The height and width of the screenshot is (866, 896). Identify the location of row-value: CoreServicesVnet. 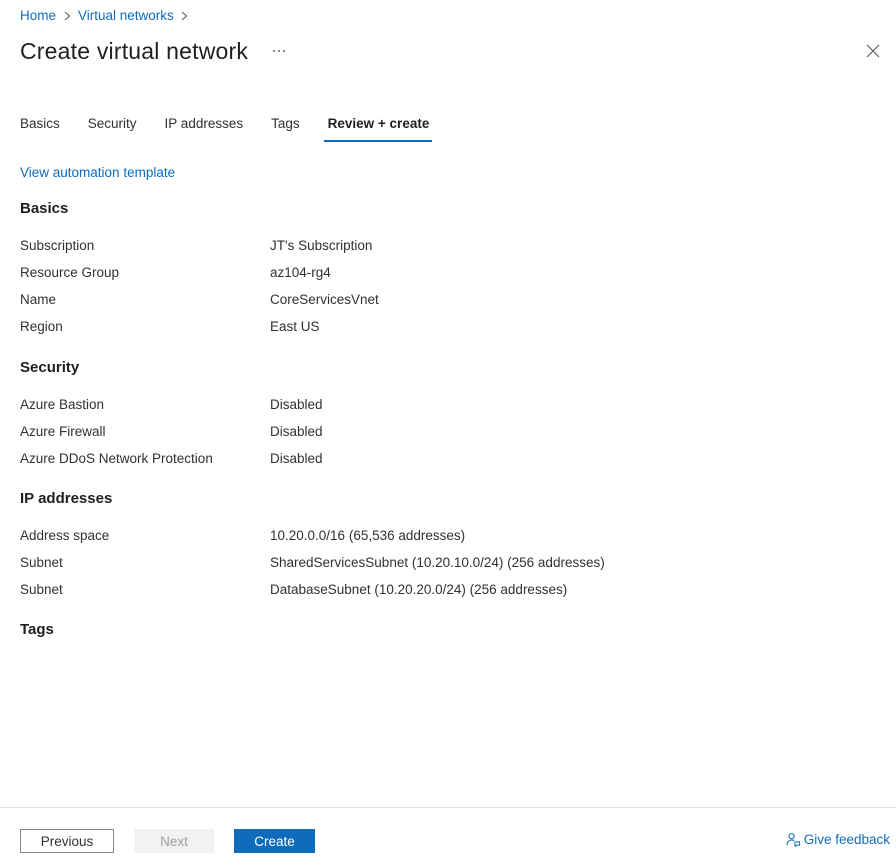
(324, 299).